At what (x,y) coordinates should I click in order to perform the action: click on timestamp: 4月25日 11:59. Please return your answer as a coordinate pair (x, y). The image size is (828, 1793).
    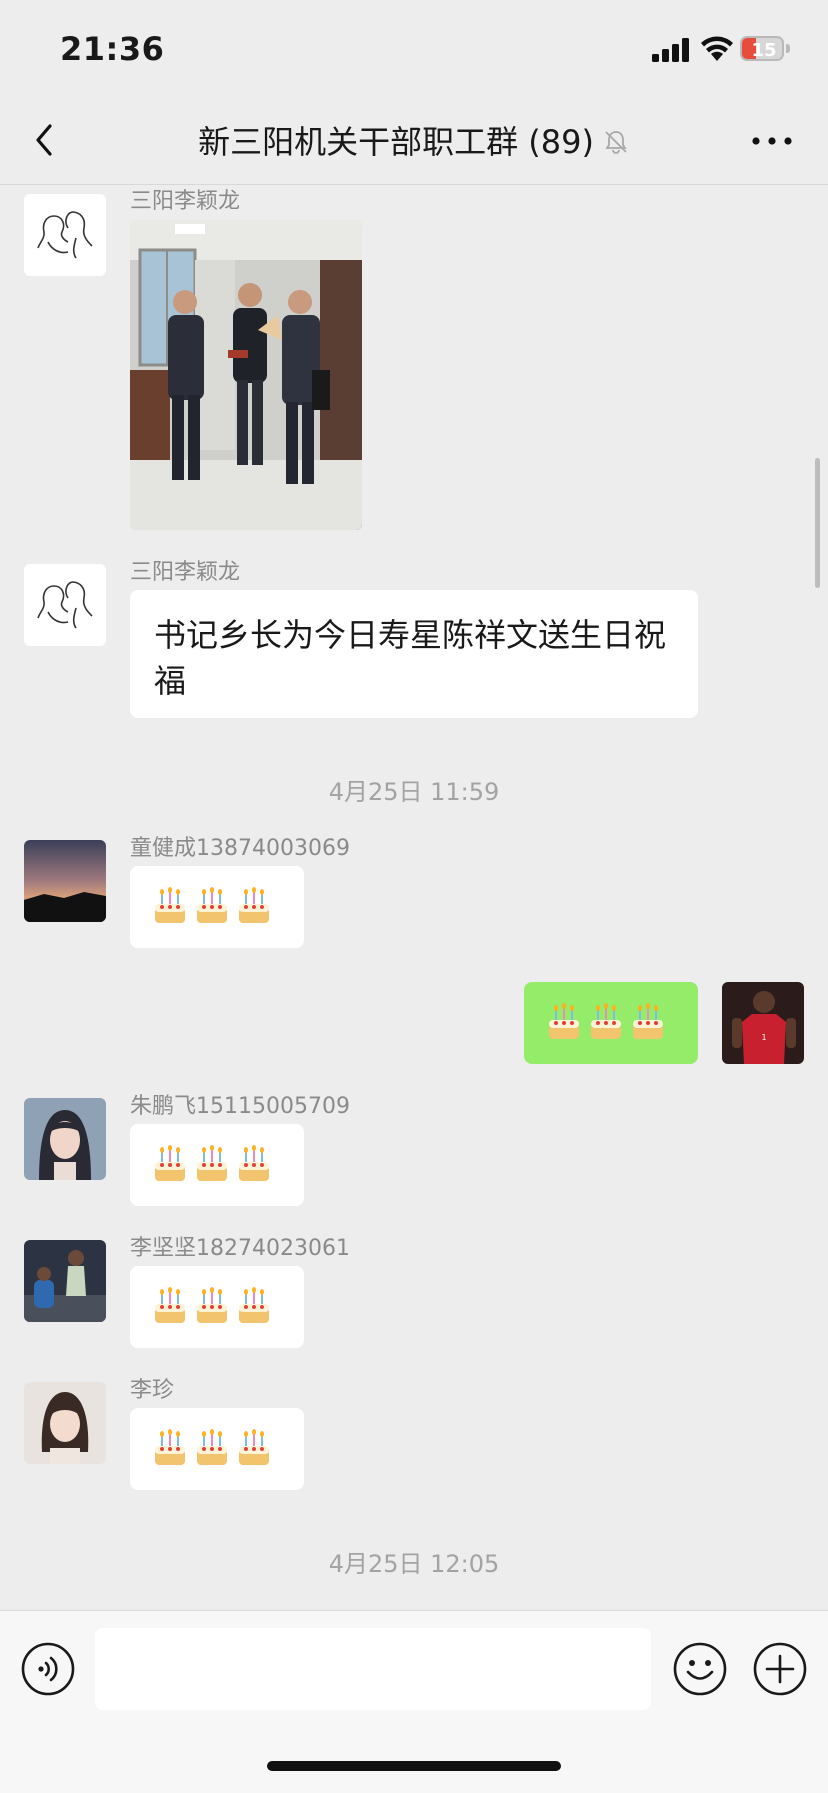
    Looking at the image, I should click on (414, 792).